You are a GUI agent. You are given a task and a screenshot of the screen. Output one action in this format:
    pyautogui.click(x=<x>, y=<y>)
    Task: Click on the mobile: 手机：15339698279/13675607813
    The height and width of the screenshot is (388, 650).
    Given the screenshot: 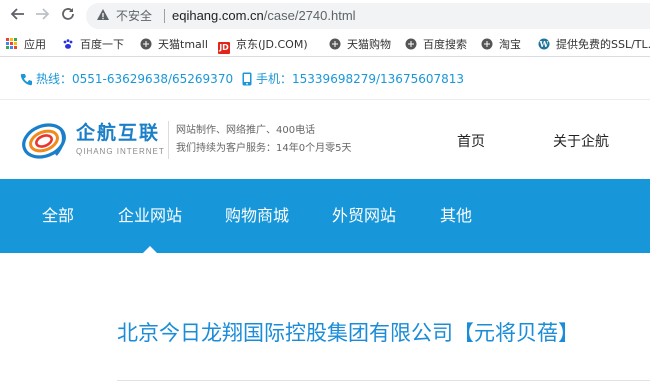 What is the action you would take?
    pyautogui.click(x=353, y=79)
    